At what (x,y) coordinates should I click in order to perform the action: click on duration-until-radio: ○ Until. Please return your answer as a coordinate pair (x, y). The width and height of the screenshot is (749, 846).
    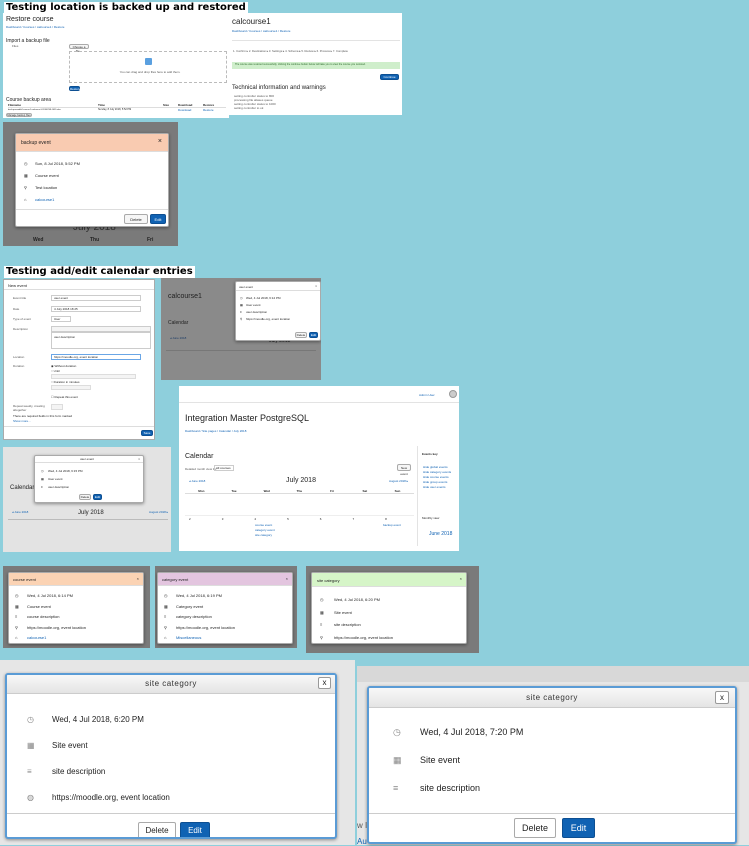
    Looking at the image, I should click on (55, 371).